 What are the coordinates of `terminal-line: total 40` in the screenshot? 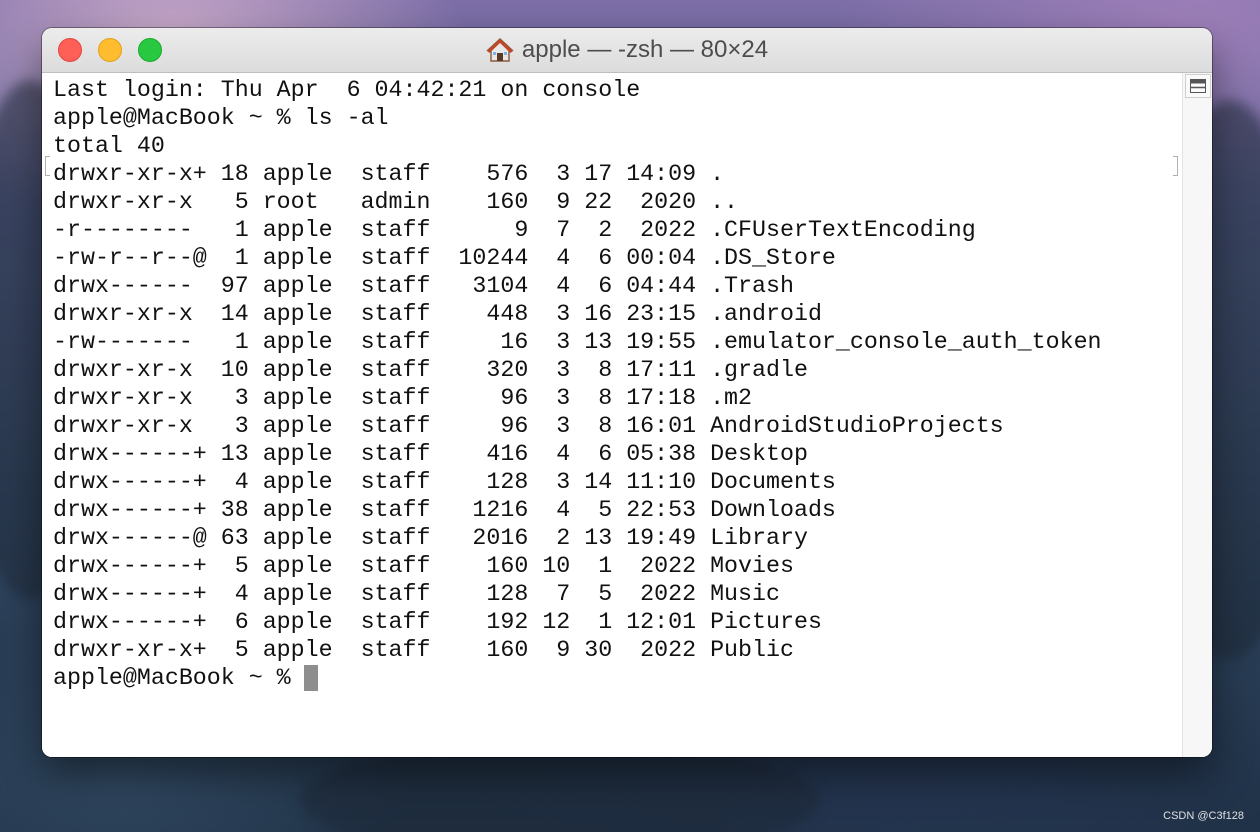 It's located at (109, 146).